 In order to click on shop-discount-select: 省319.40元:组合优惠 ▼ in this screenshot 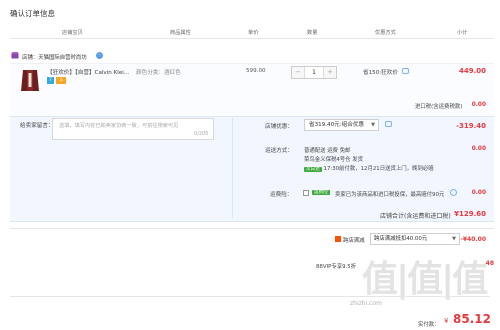, I will do `click(341, 125)`.